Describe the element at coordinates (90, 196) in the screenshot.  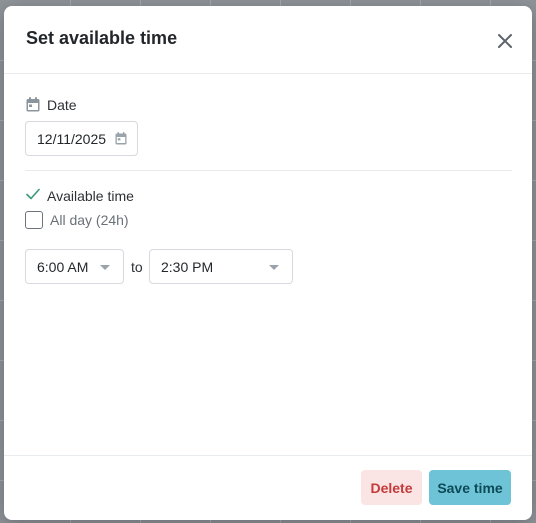
I see `available-time-label: Available time` at that location.